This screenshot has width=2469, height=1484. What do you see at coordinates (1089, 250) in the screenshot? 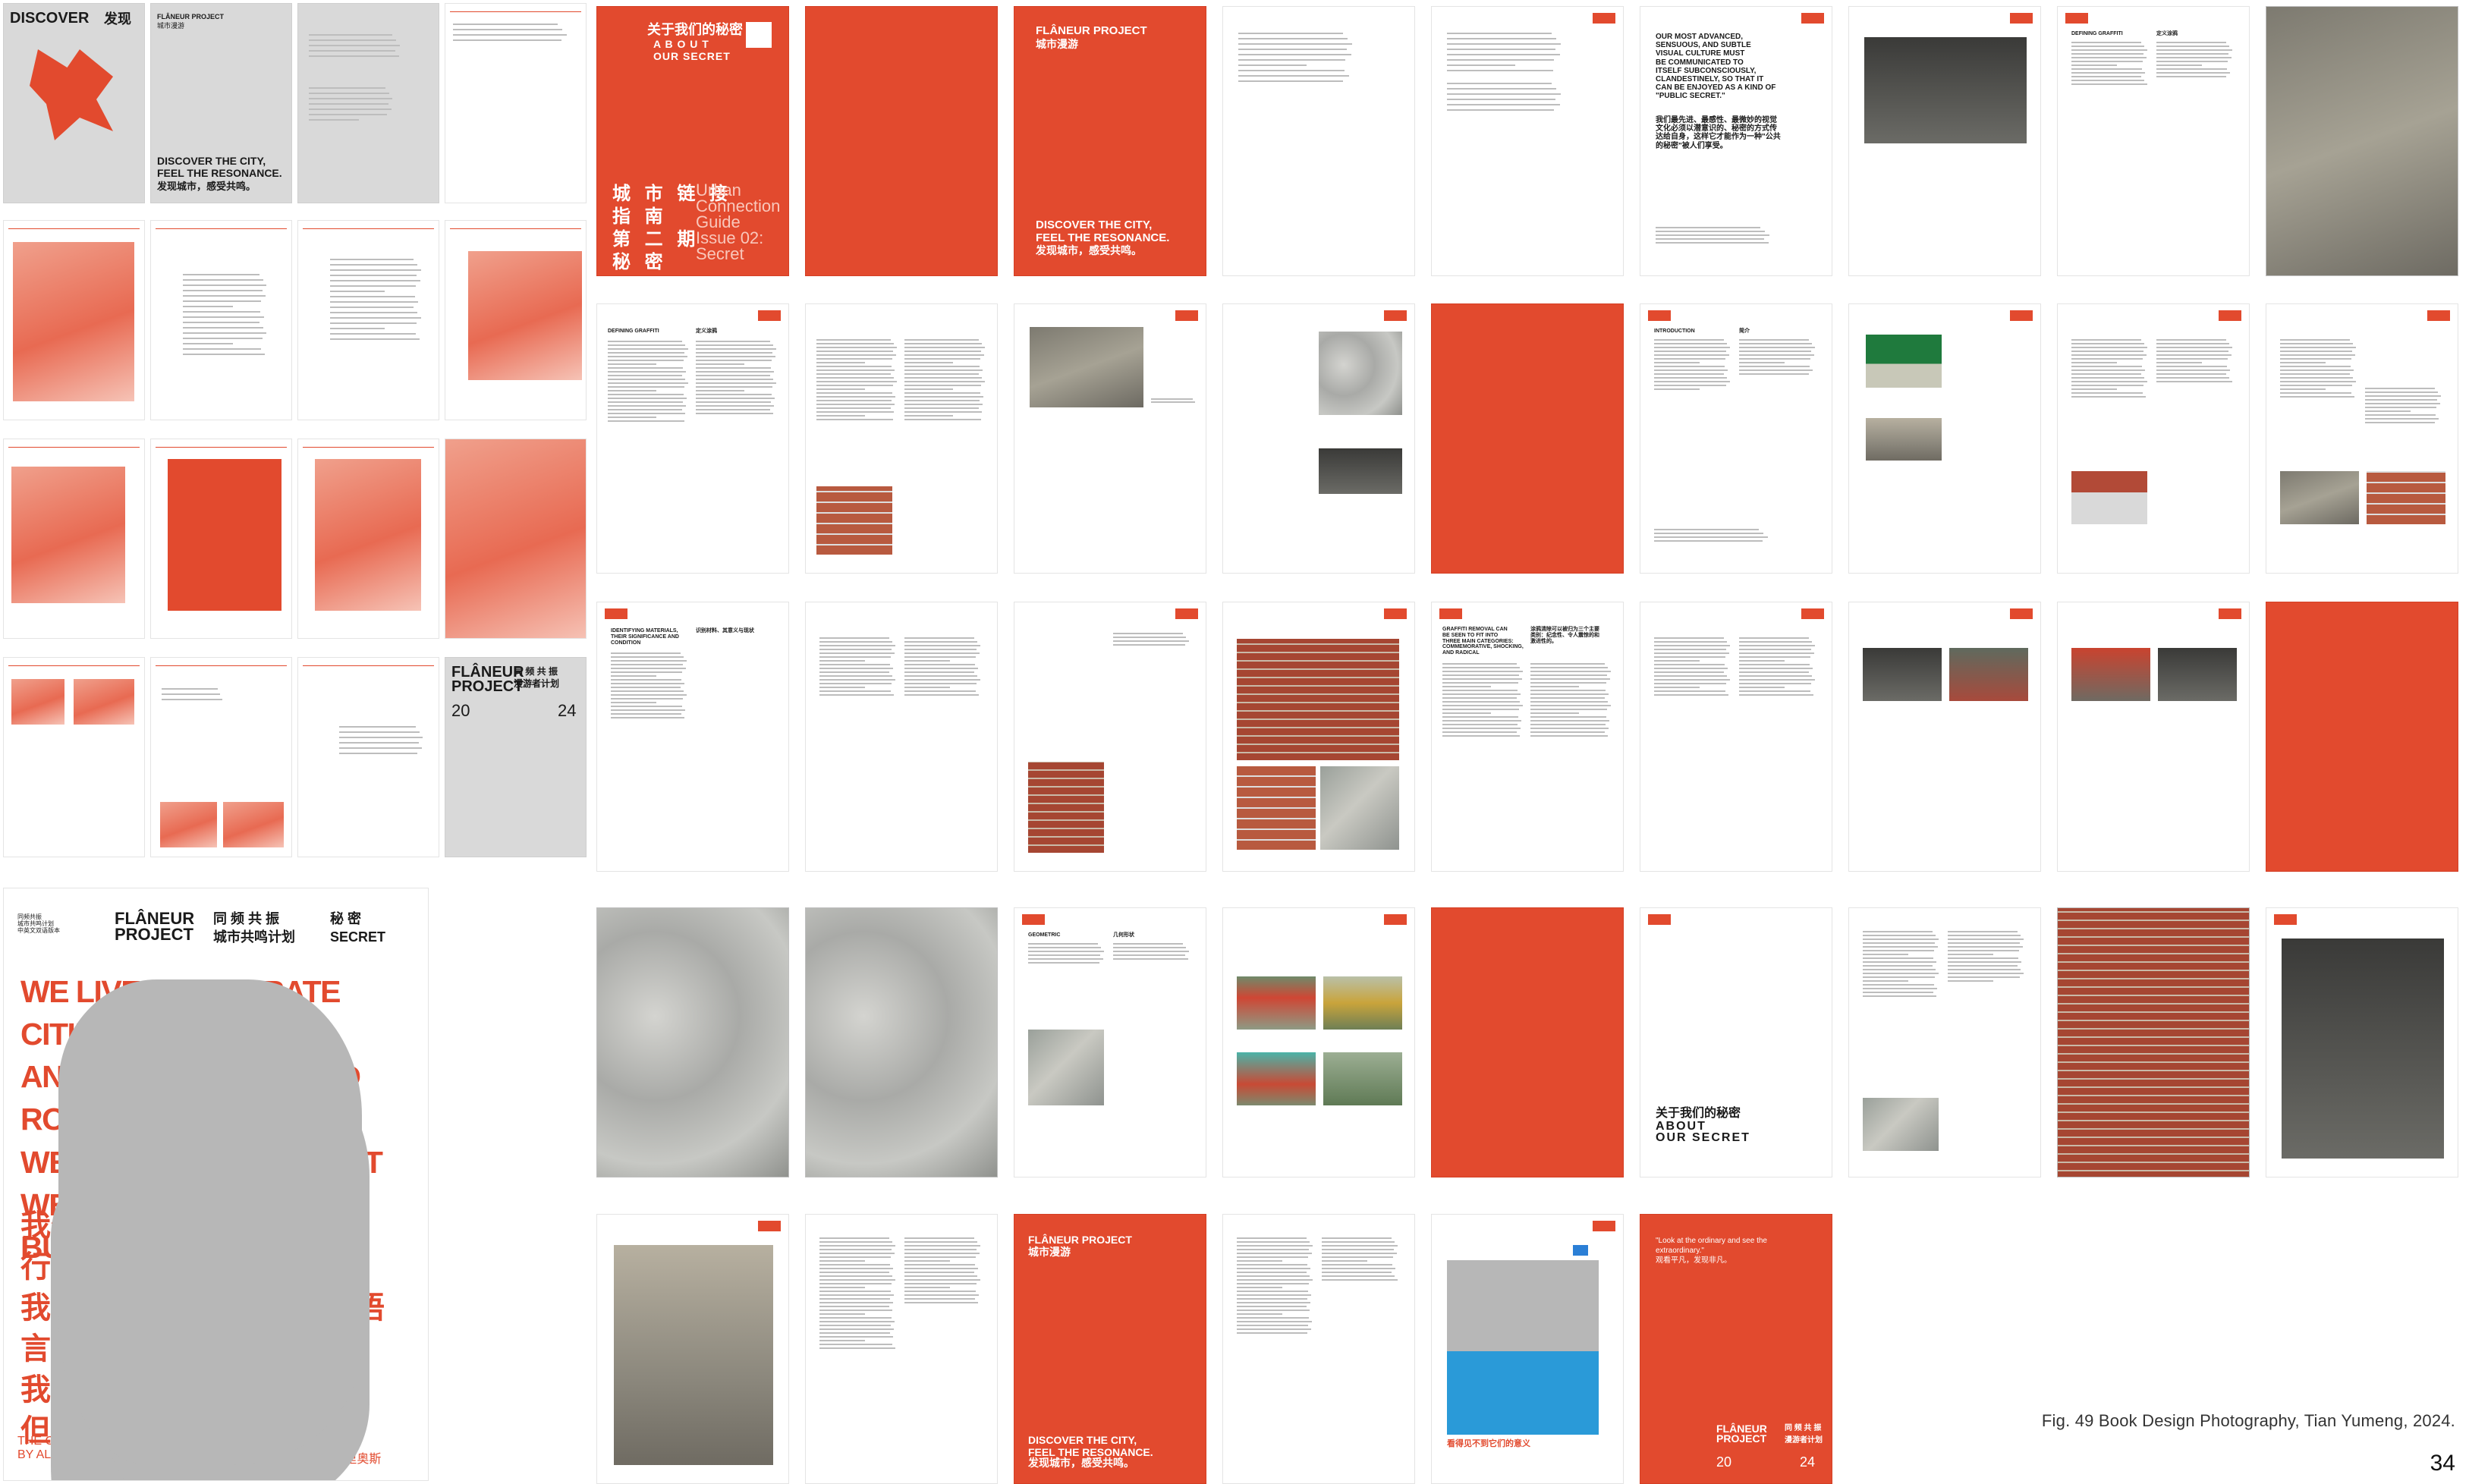
I see `page-text: 发现城市，感受共鸣。` at bounding box center [1089, 250].